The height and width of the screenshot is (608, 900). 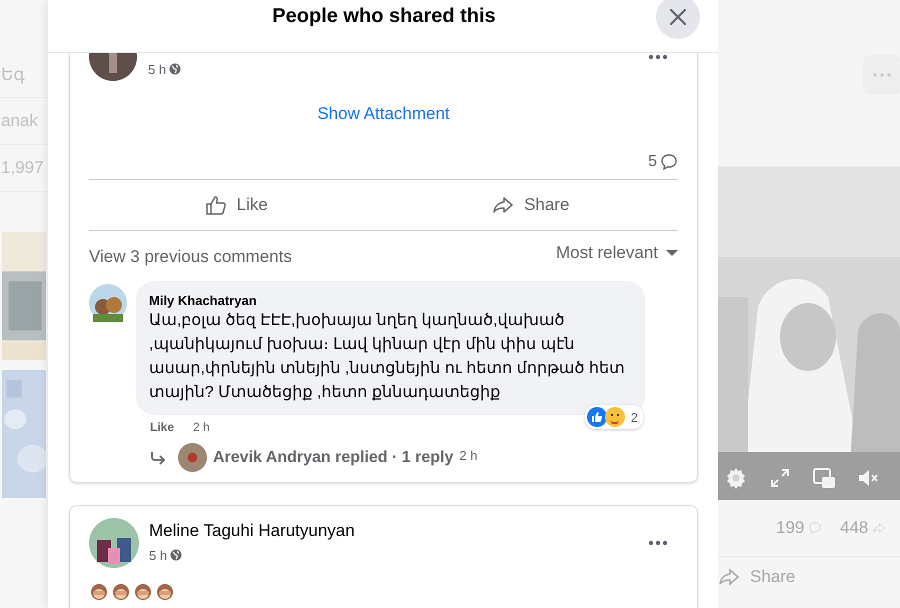 What do you see at coordinates (669, 161) in the screenshot?
I see `comment-icon` at bounding box center [669, 161].